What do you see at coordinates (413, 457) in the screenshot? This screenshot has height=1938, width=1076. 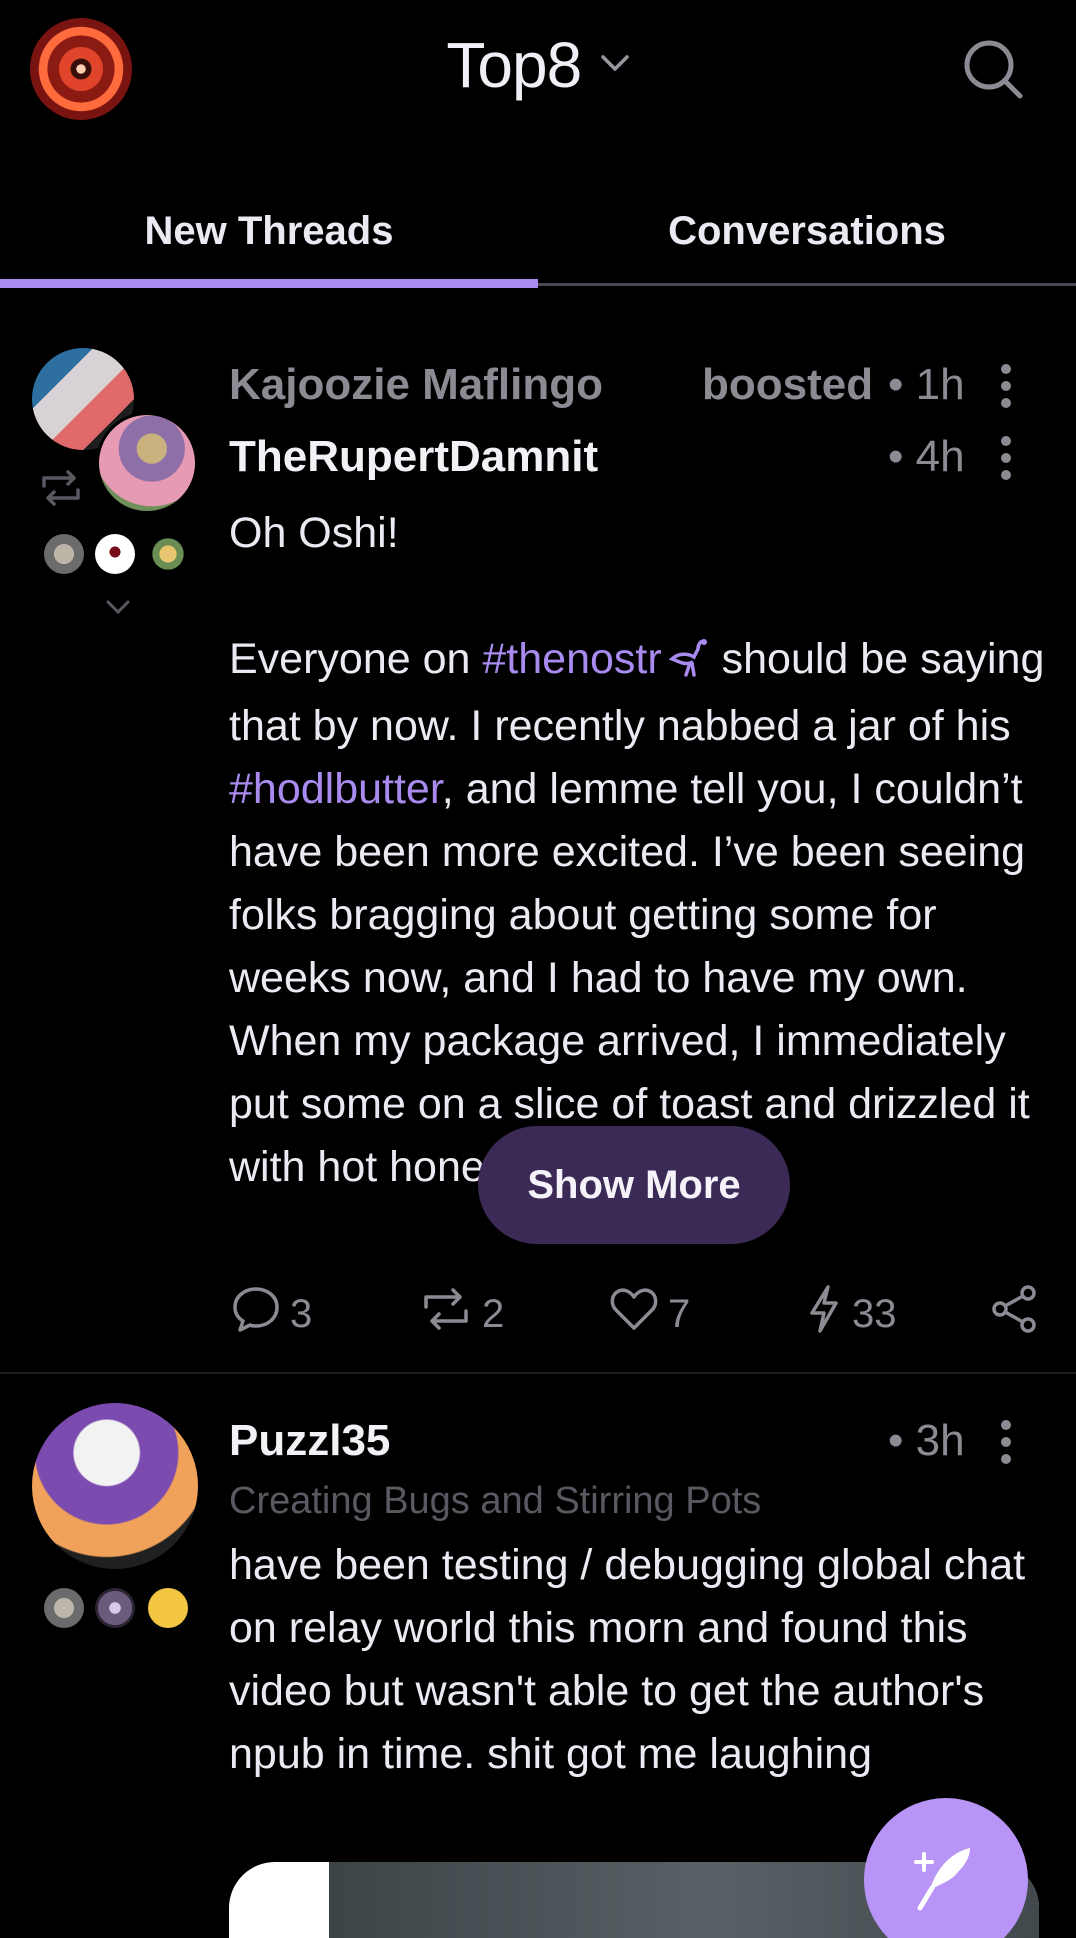 I see `author-name: TheRupertDamnit` at bounding box center [413, 457].